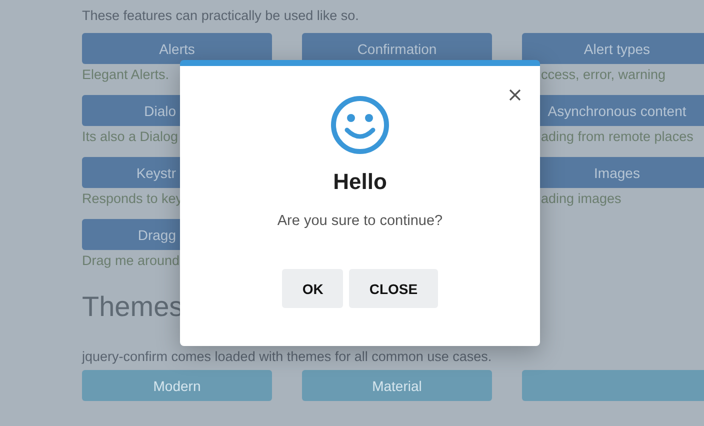 The width and height of the screenshot is (704, 426). I want to click on feature-button: Alerts, so click(177, 48).